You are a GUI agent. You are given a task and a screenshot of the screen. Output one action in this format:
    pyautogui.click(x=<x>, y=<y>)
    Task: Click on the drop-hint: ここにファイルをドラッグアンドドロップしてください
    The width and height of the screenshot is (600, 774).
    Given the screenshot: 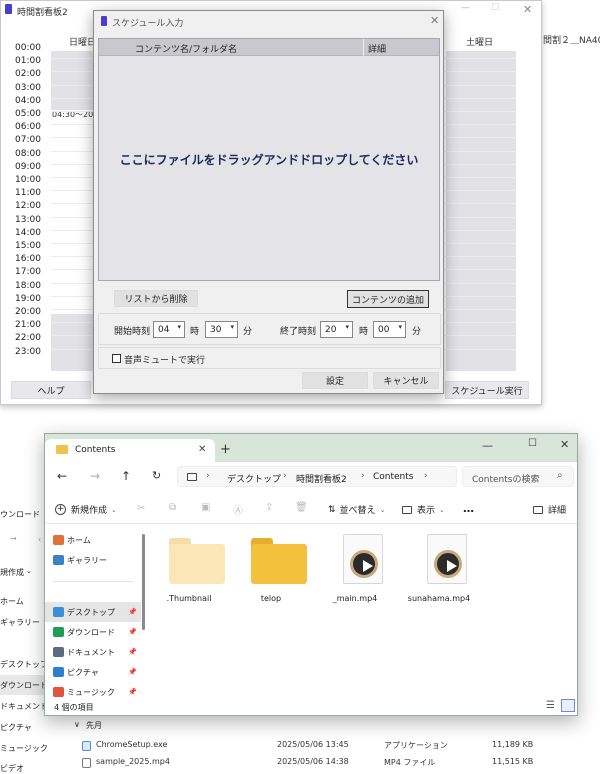 What is the action you would take?
    pyautogui.click(x=269, y=160)
    